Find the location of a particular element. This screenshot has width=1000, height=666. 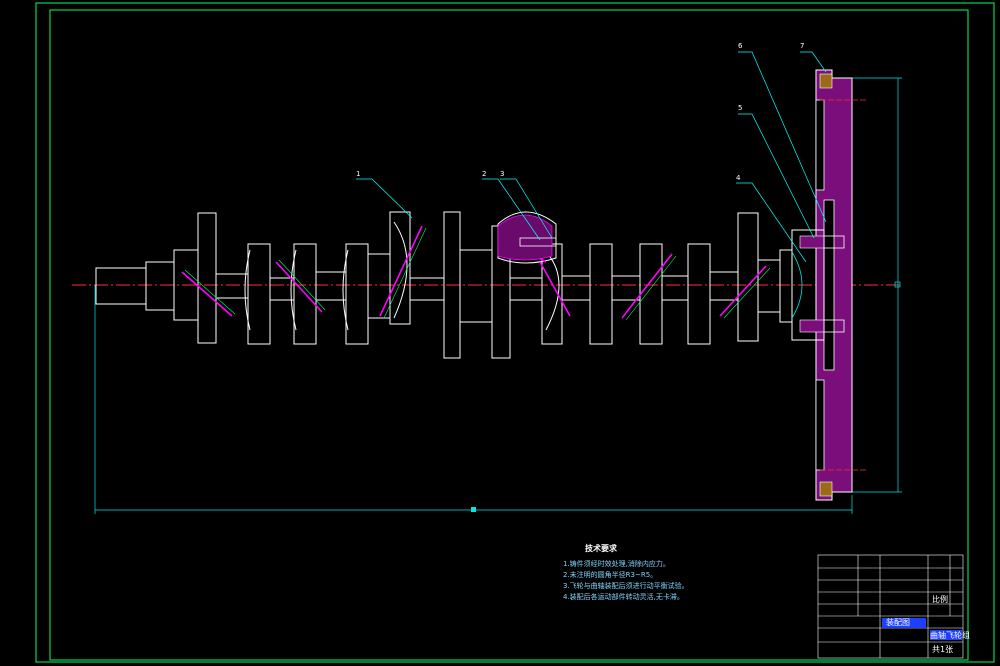

oil-passage-edges is located at coordinates (477, 274).